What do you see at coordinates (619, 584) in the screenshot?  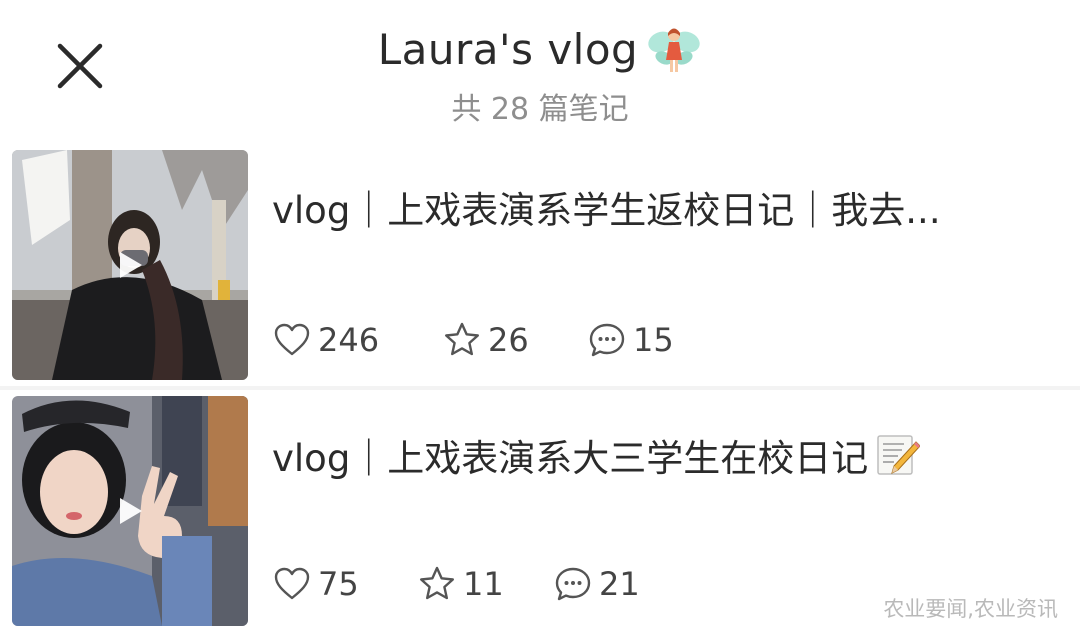 I see `comment-count: 21` at bounding box center [619, 584].